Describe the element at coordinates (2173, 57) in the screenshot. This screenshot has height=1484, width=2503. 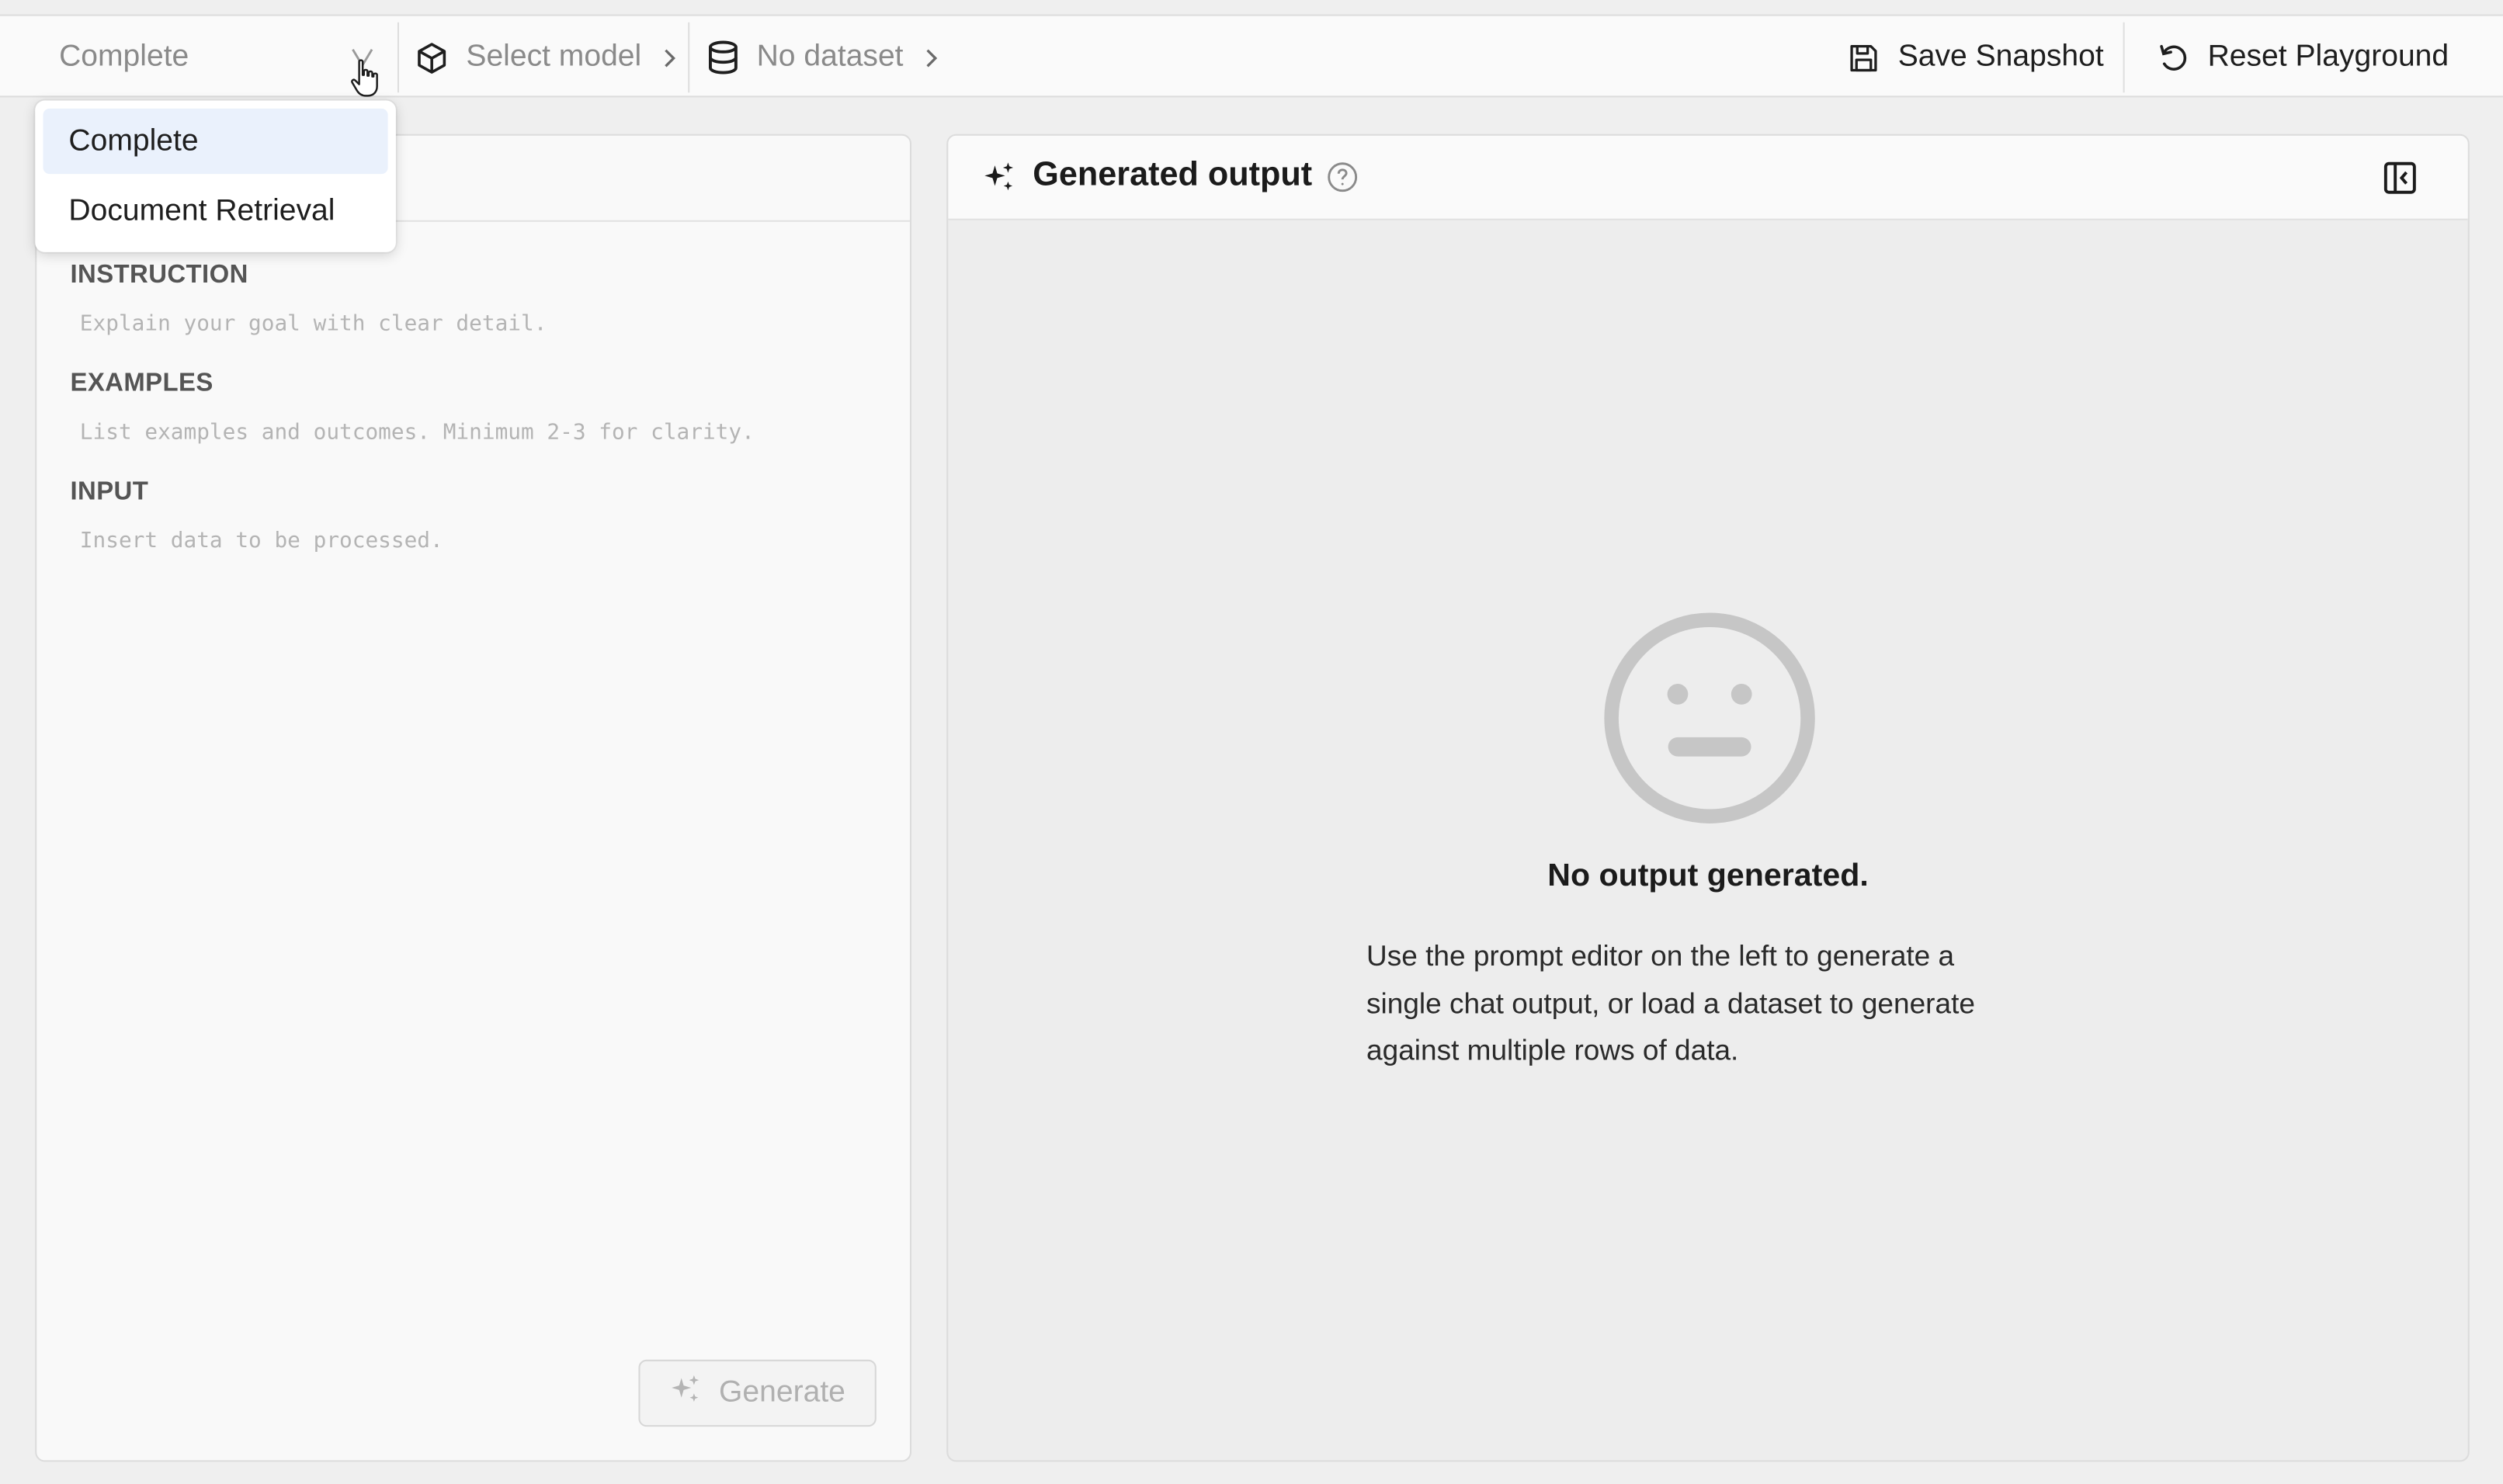
I see `reset-icon` at that location.